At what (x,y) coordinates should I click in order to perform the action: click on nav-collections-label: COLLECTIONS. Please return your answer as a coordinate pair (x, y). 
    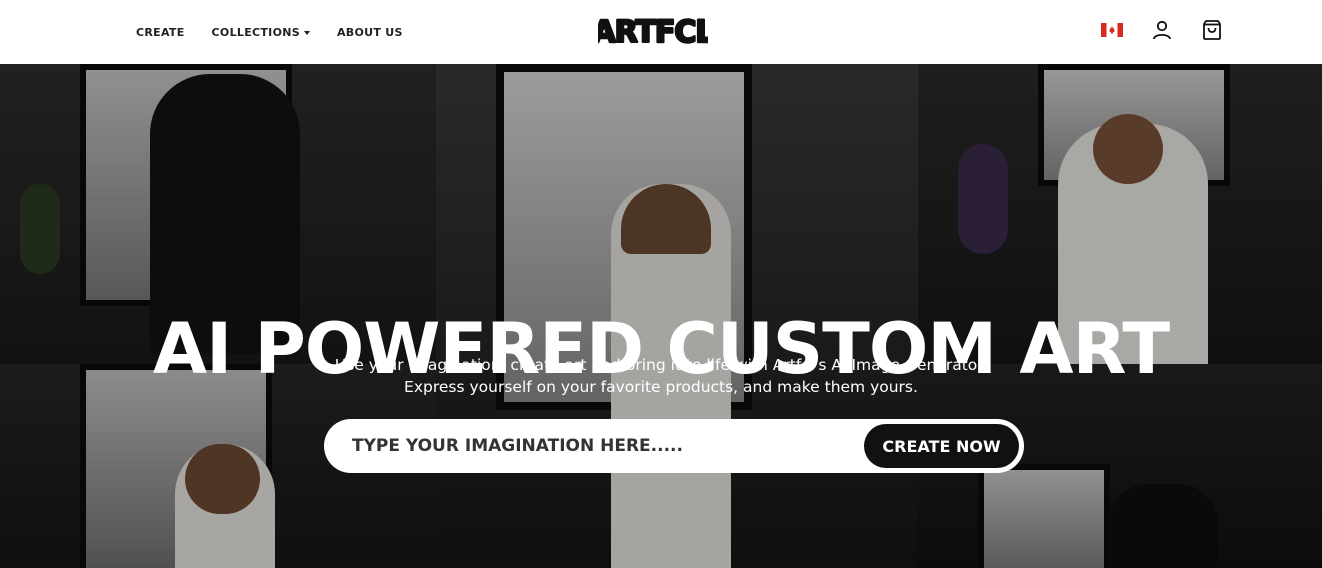
    Looking at the image, I should click on (255, 32).